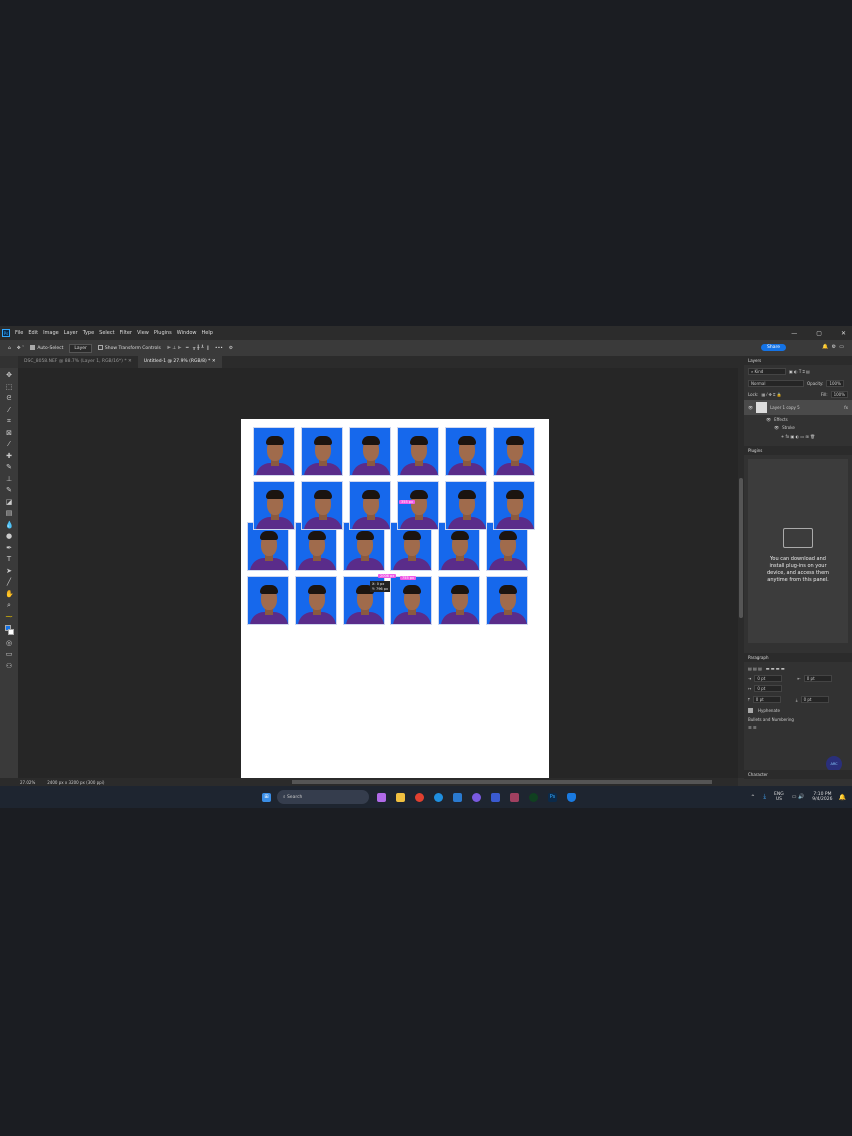  What do you see at coordinates (819, 333) in the screenshot?
I see `maximize-button: ▢` at bounding box center [819, 333].